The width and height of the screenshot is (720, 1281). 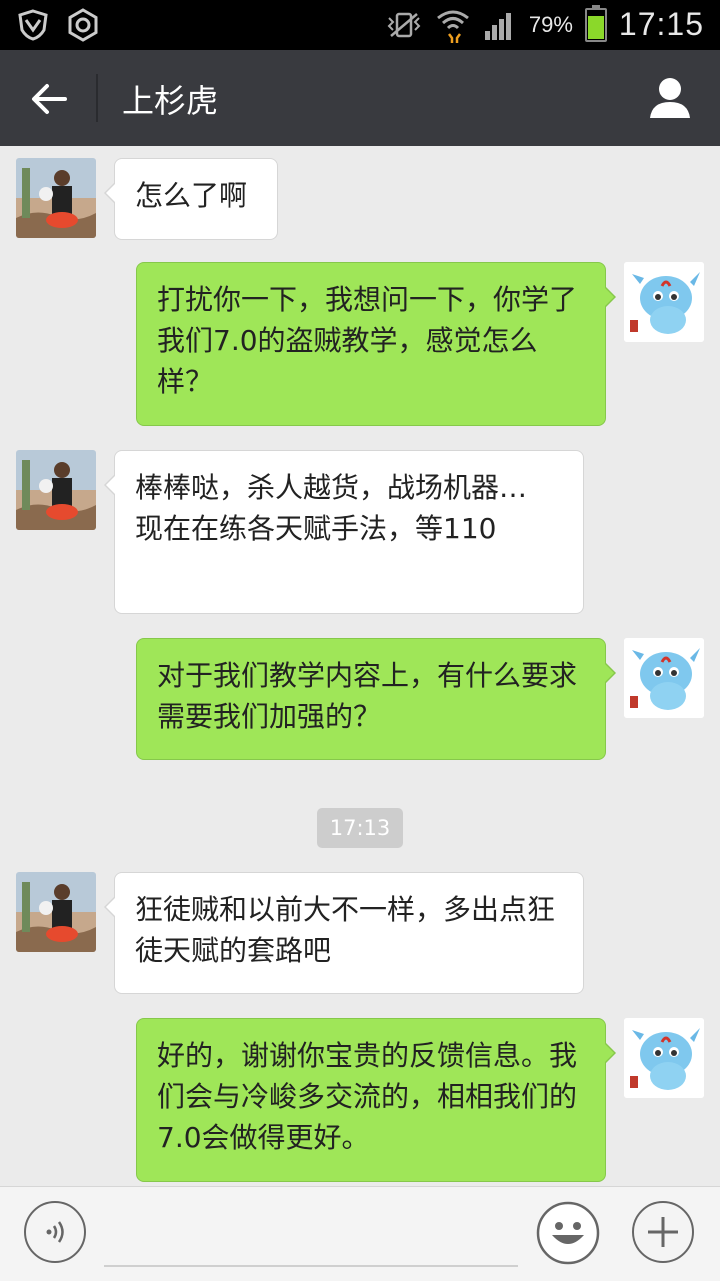 I want to click on person-icon, so click(x=670, y=98).